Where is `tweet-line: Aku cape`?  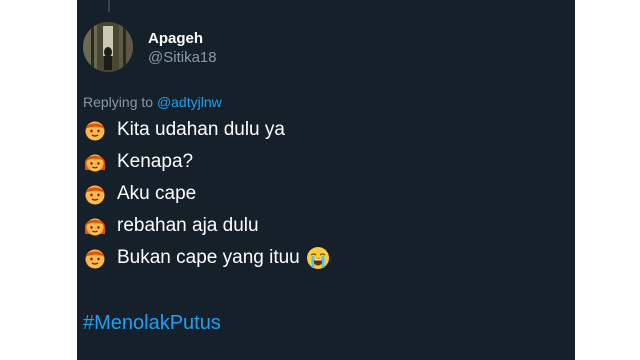
tweet-line: Aku cape is located at coordinates (206, 194).